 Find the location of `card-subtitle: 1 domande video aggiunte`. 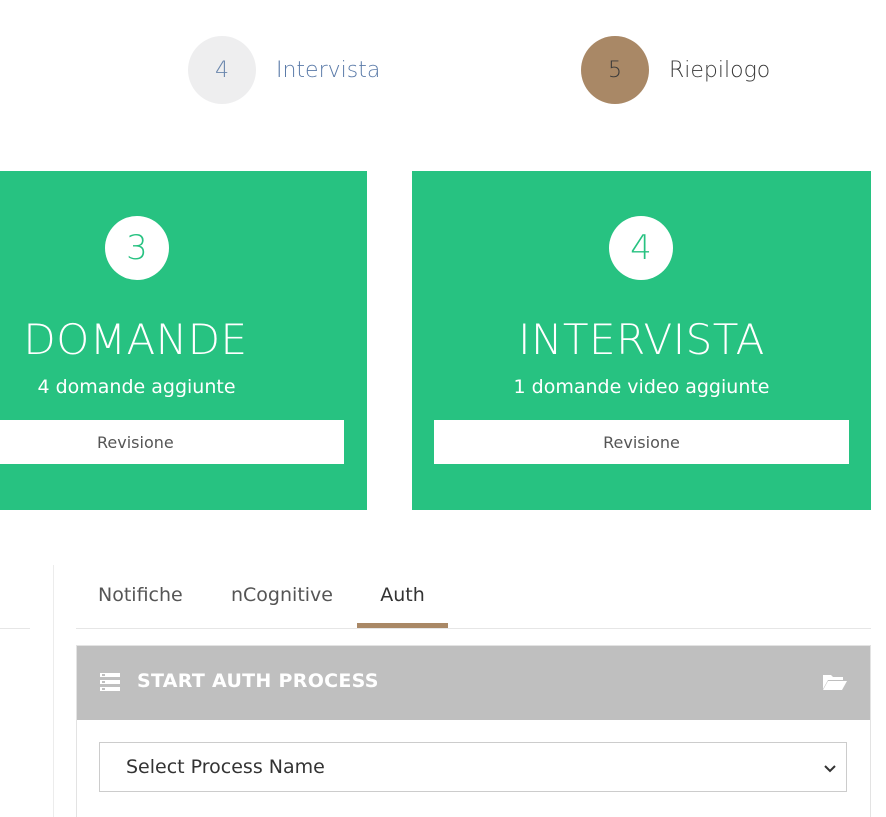

card-subtitle: 1 domande video aggiunte is located at coordinates (641, 387).